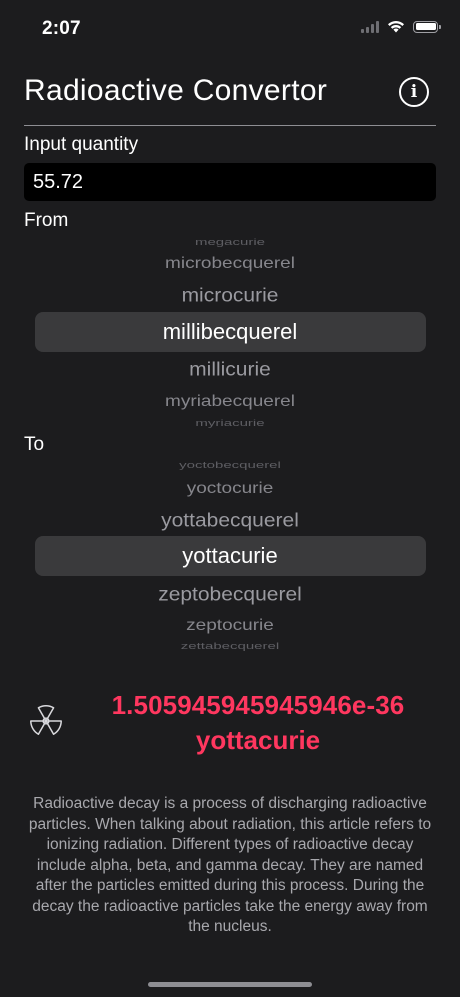 This screenshot has height=997, width=460. What do you see at coordinates (81, 144) in the screenshot?
I see `input-quantity-label: Input quantity` at bounding box center [81, 144].